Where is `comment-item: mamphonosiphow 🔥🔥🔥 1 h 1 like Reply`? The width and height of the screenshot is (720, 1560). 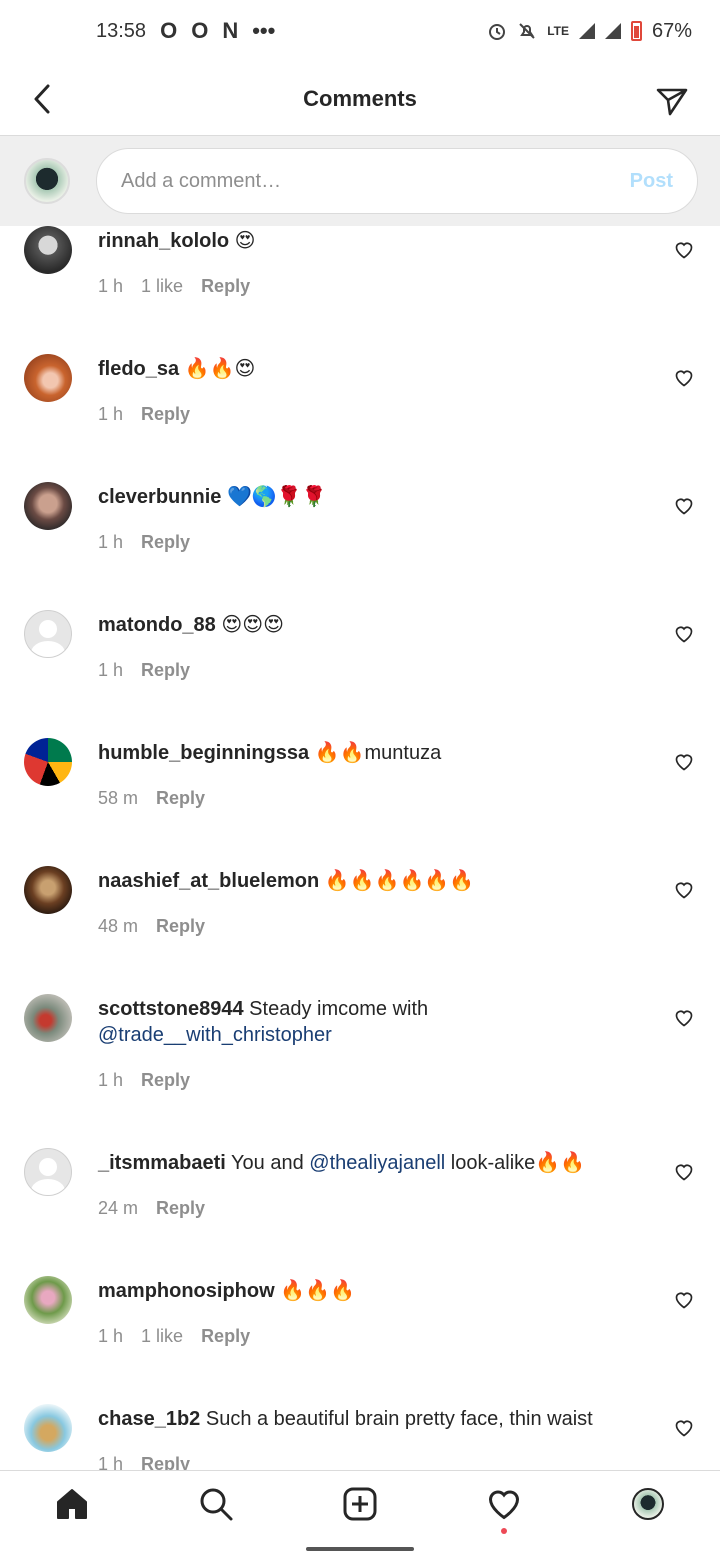
comment-item: mamphonosiphow 🔥🔥🔥 1 h 1 like Reply is located at coordinates (360, 1340).